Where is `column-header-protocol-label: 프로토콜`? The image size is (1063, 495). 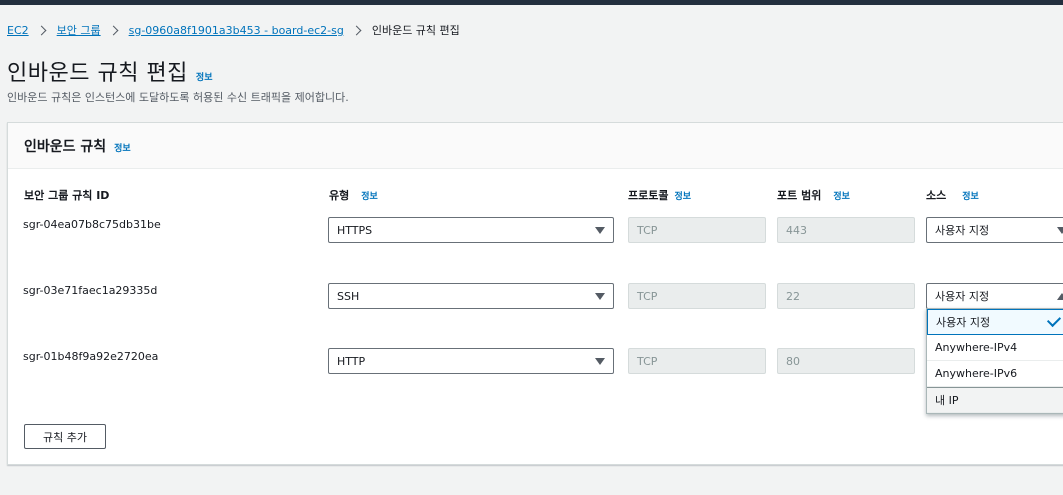 column-header-protocol-label: 프로토콜 is located at coordinates (648, 195).